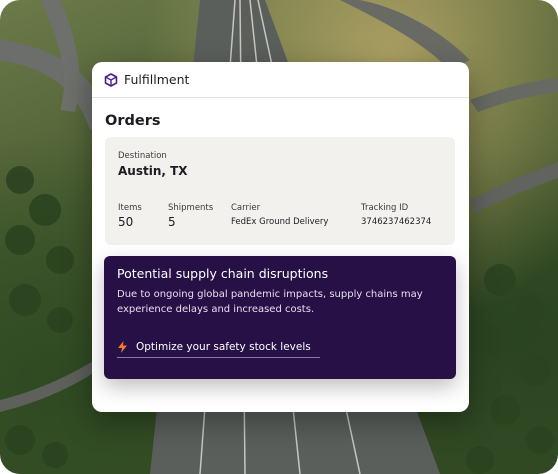 This screenshot has width=558, height=474. What do you see at coordinates (385, 208) in the screenshot?
I see `tracking-id-label: Tracking ID` at bounding box center [385, 208].